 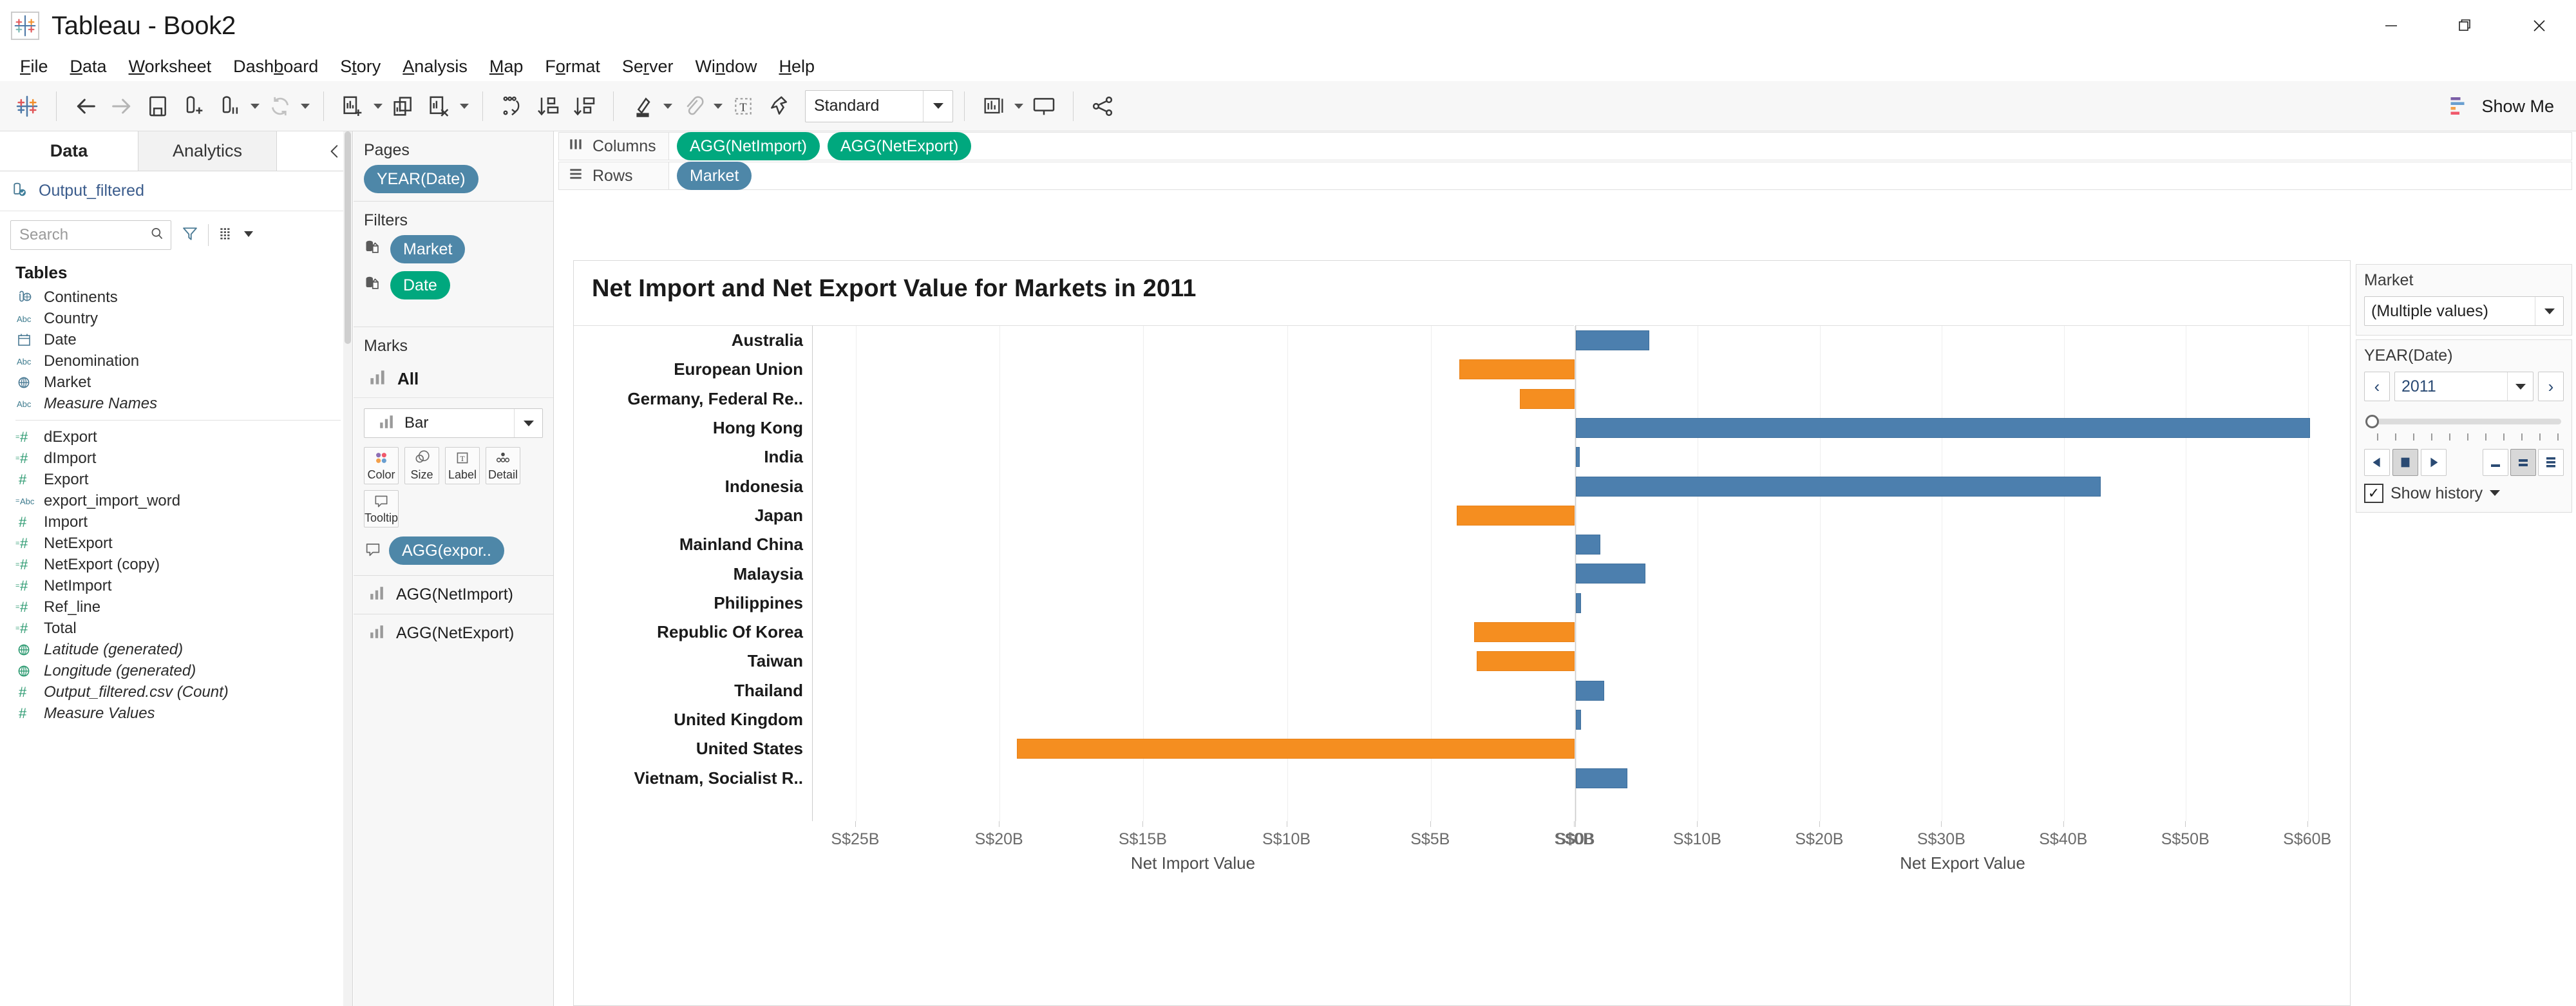 What do you see at coordinates (1620, 176) in the screenshot?
I see `rows-shelf-drop: Market` at bounding box center [1620, 176].